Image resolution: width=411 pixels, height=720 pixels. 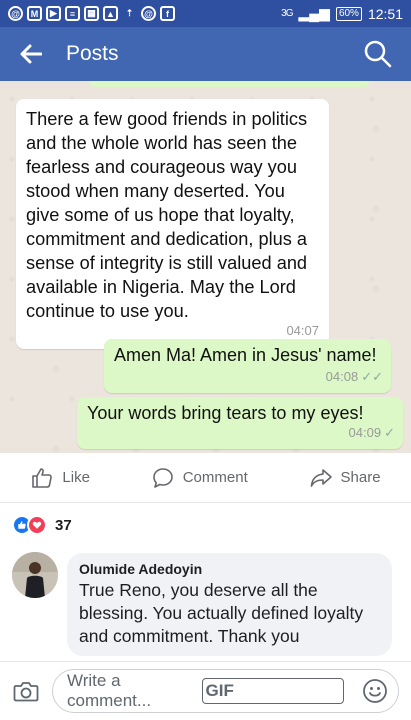 I want to click on check-icon: ✓, so click(x=389, y=432).